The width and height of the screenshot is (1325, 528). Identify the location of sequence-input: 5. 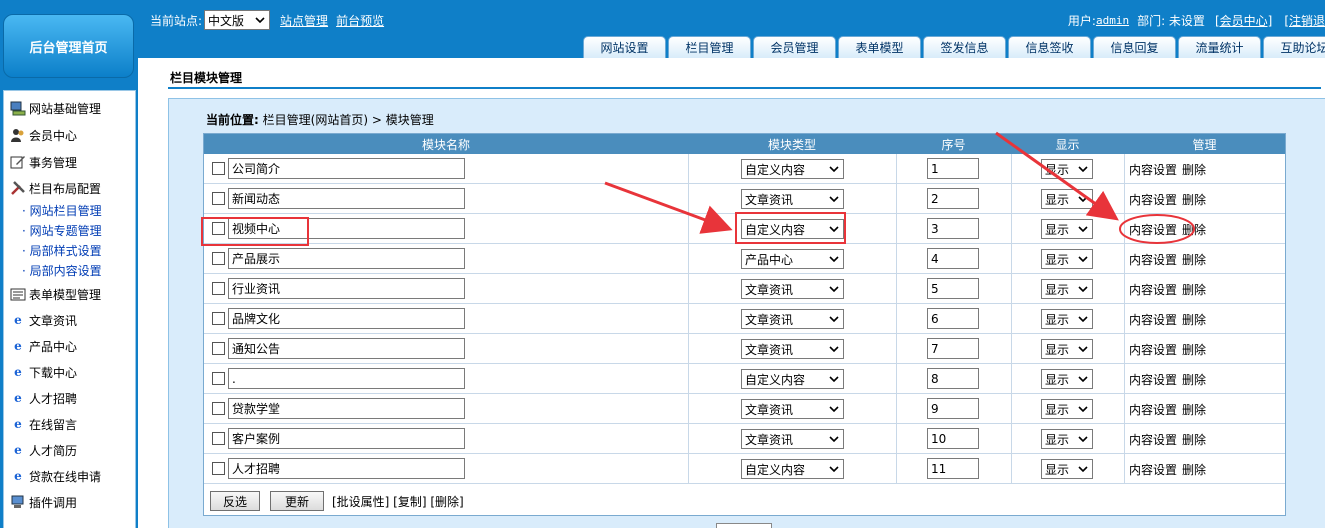
(953, 288).